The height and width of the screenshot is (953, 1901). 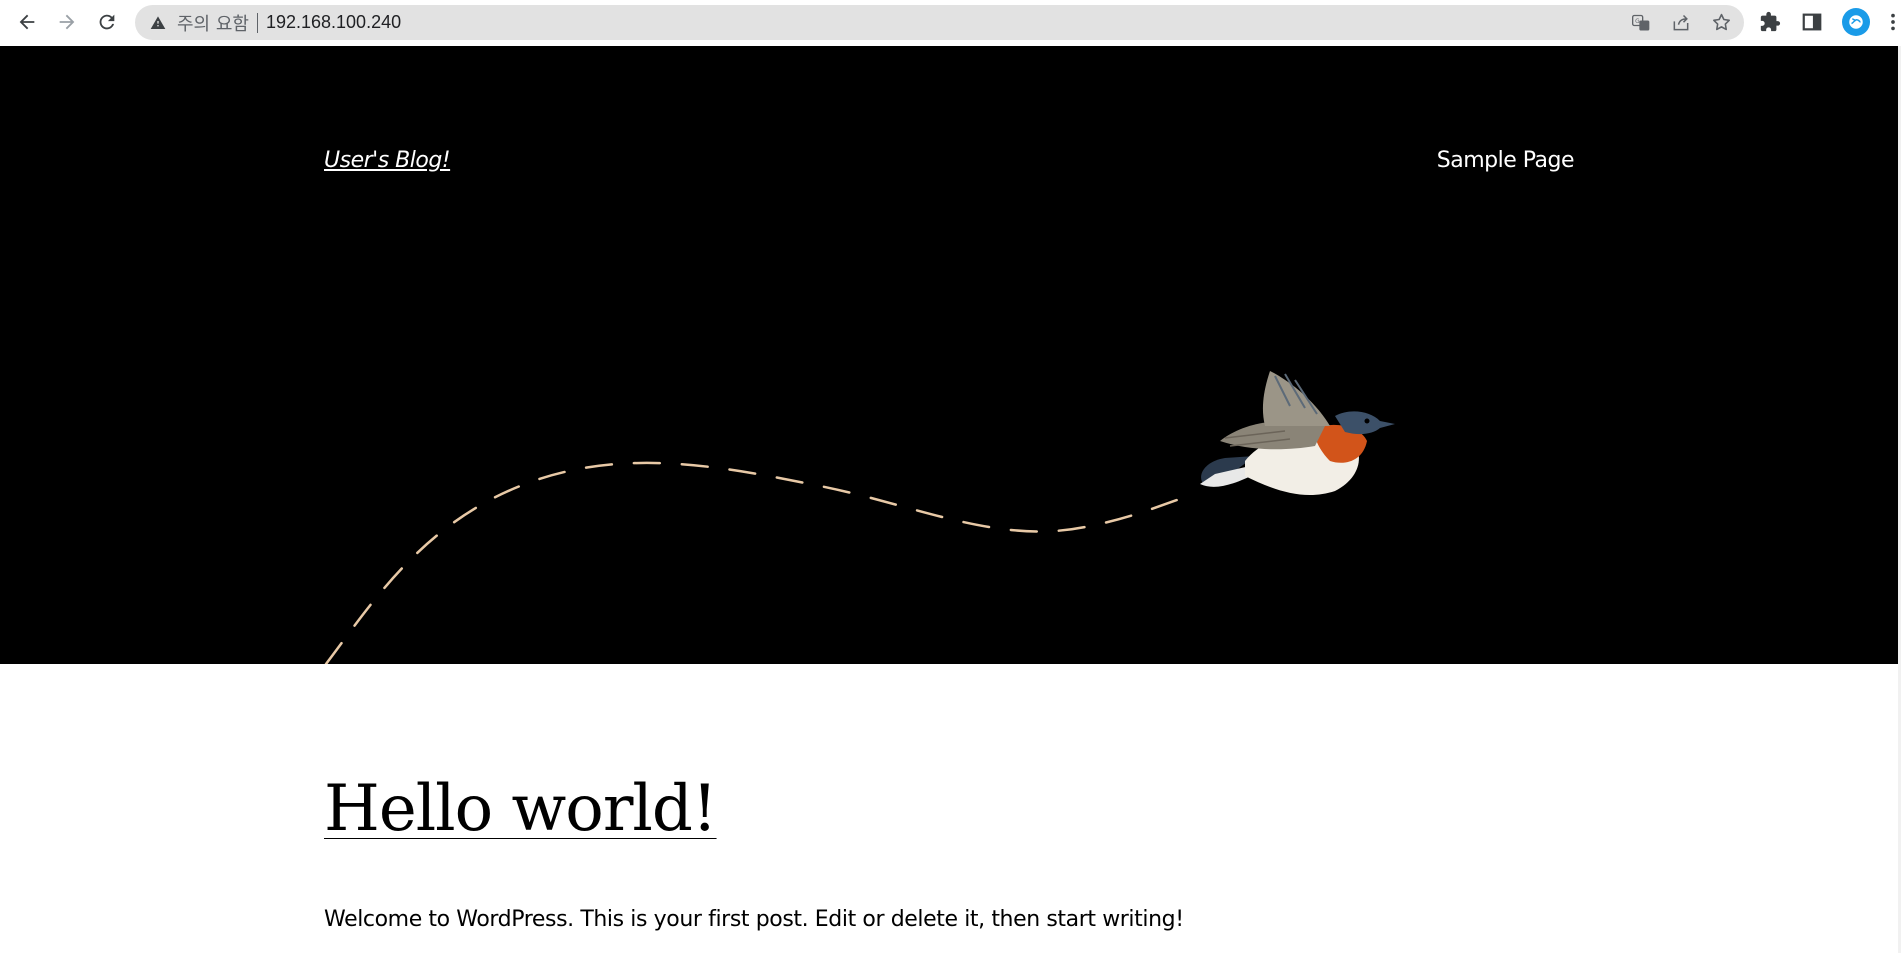 I want to click on address-separator, so click(x=257, y=22).